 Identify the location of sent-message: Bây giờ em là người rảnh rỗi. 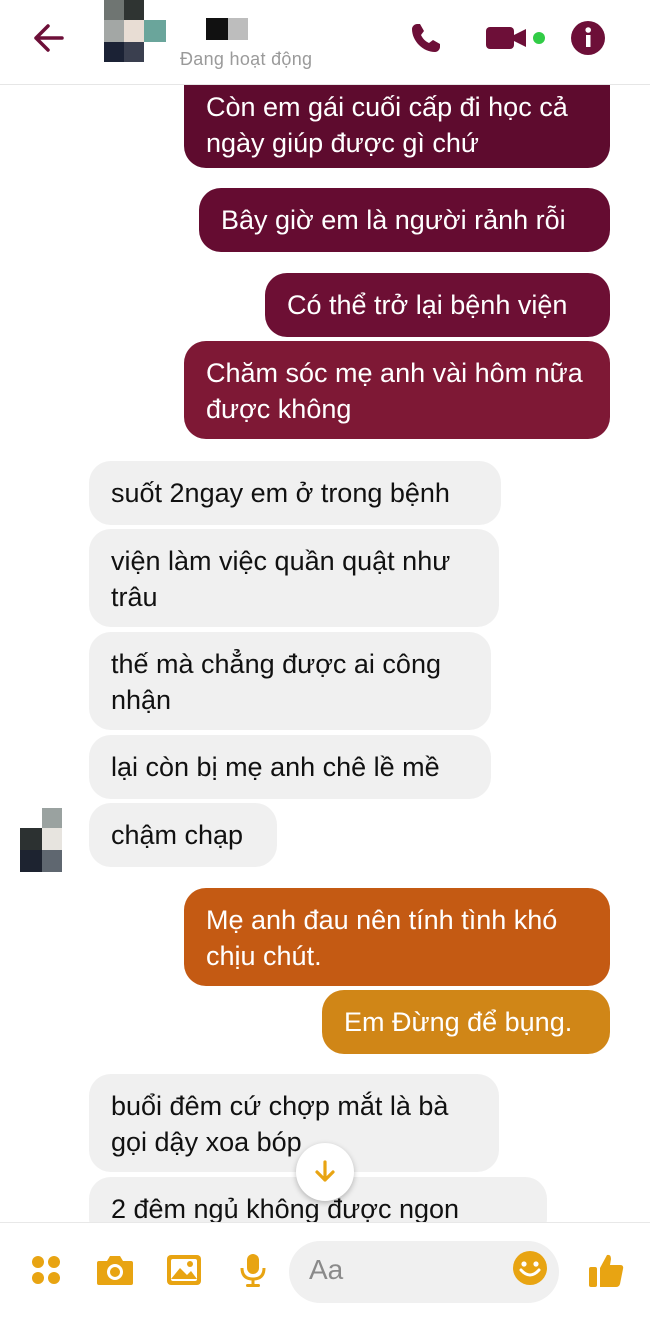
(404, 220).